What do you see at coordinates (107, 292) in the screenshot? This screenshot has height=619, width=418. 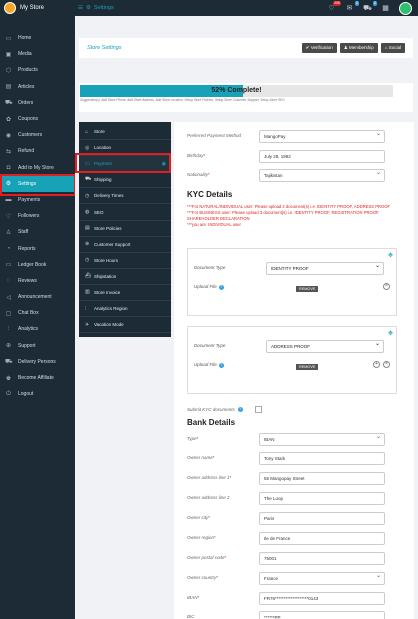 I see `tab-label: Store Invoice` at bounding box center [107, 292].